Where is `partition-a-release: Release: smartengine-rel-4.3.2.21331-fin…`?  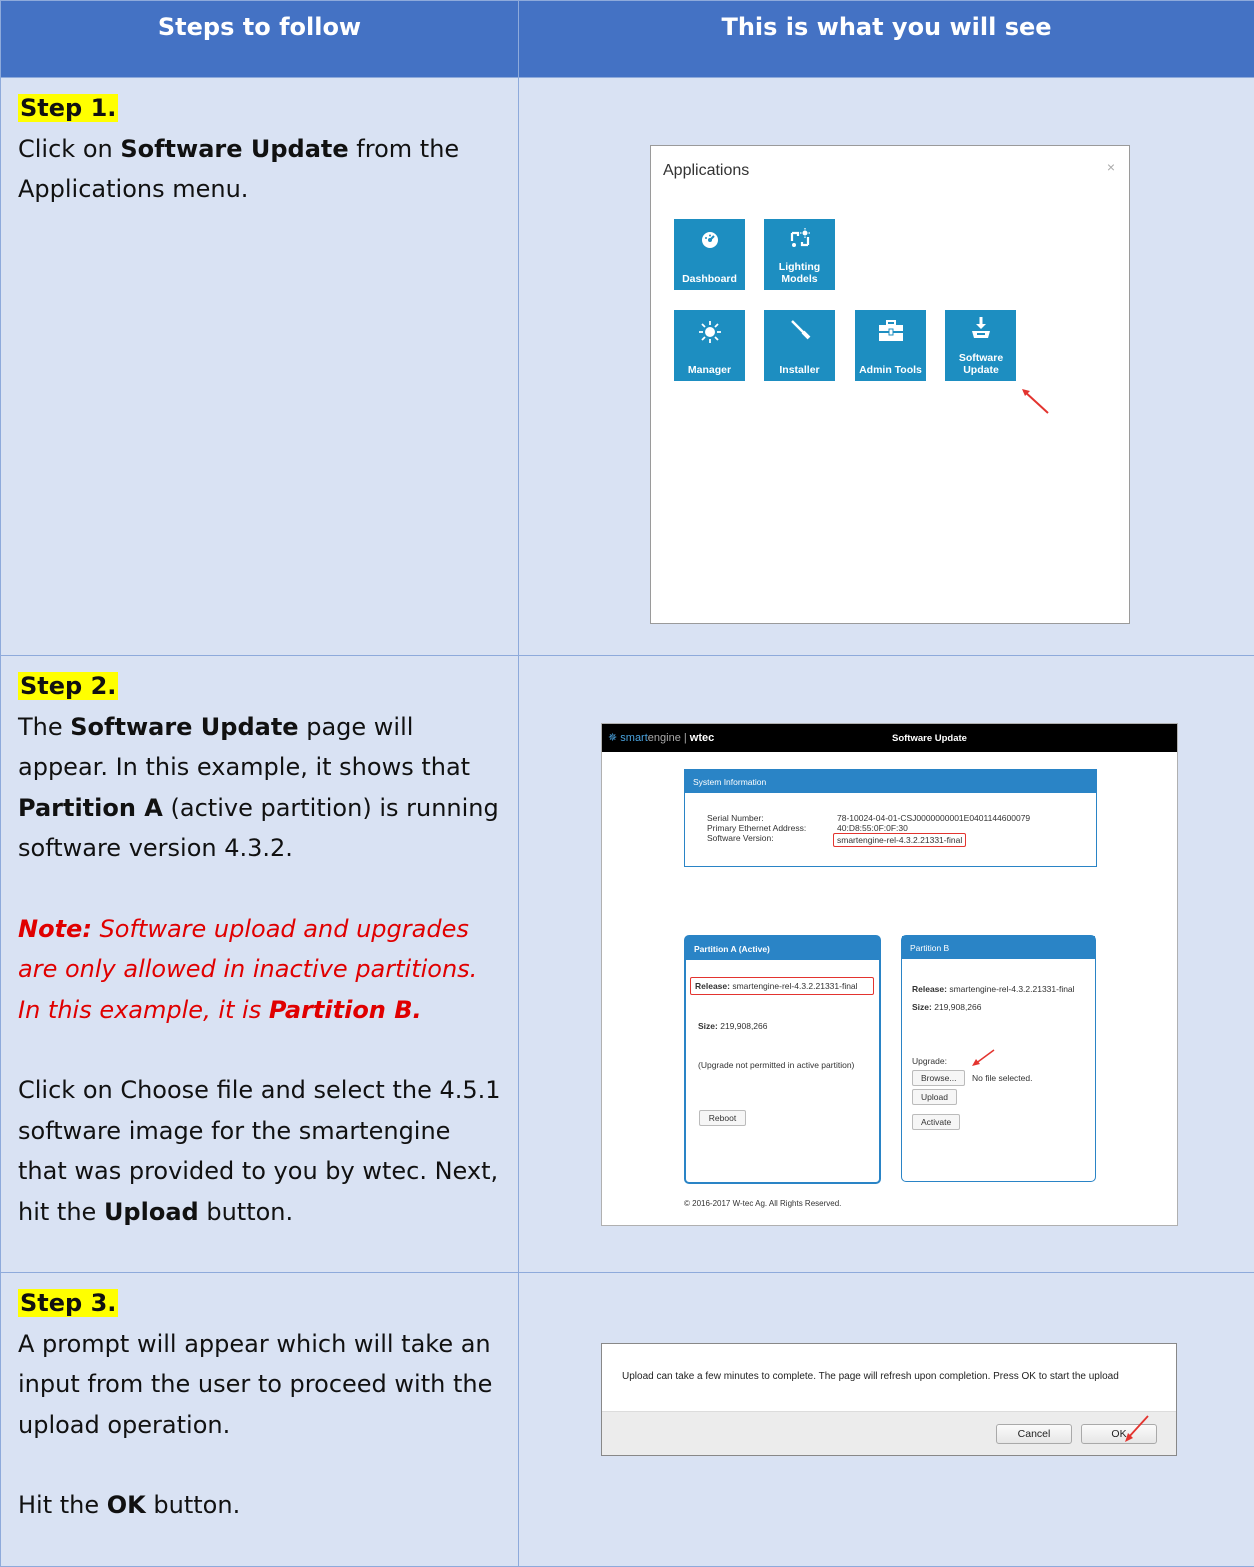 partition-a-release: Release: smartengine-rel-4.3.2.21331-fin… is located at coordinates (782, 986).